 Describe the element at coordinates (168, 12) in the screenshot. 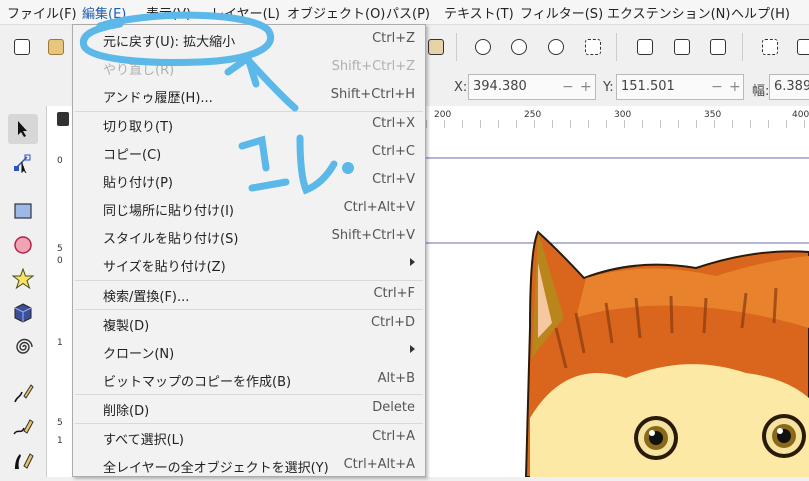

I see `menu-view: 表示(V)` at that location.